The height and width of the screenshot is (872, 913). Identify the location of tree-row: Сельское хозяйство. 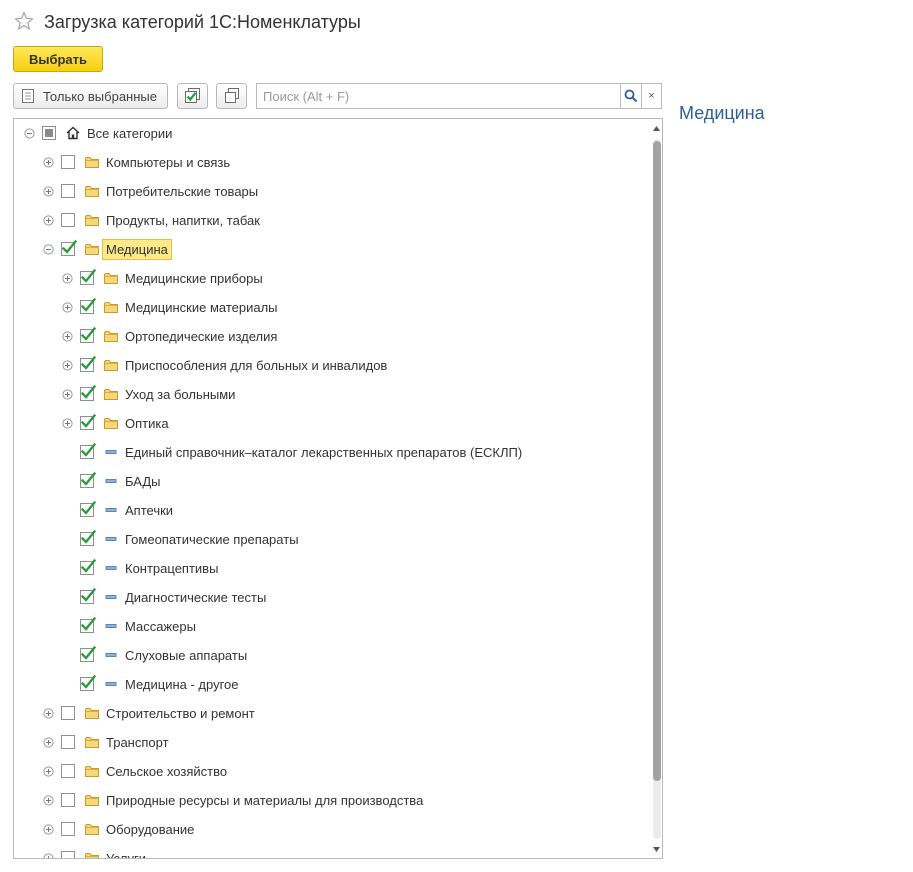
(332, 771).